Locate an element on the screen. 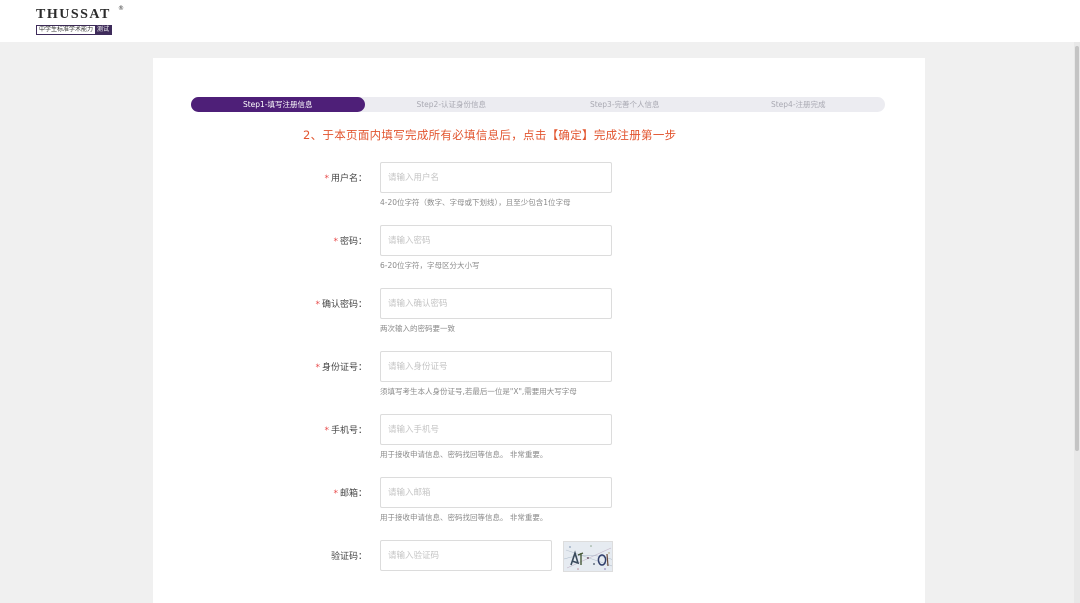 This screenshot has width=1080, height=603. id-number-hint: 须填写考生本人身份证号,若最后一位是"X",需要用大写字母 is located at coordinates (478, 391).